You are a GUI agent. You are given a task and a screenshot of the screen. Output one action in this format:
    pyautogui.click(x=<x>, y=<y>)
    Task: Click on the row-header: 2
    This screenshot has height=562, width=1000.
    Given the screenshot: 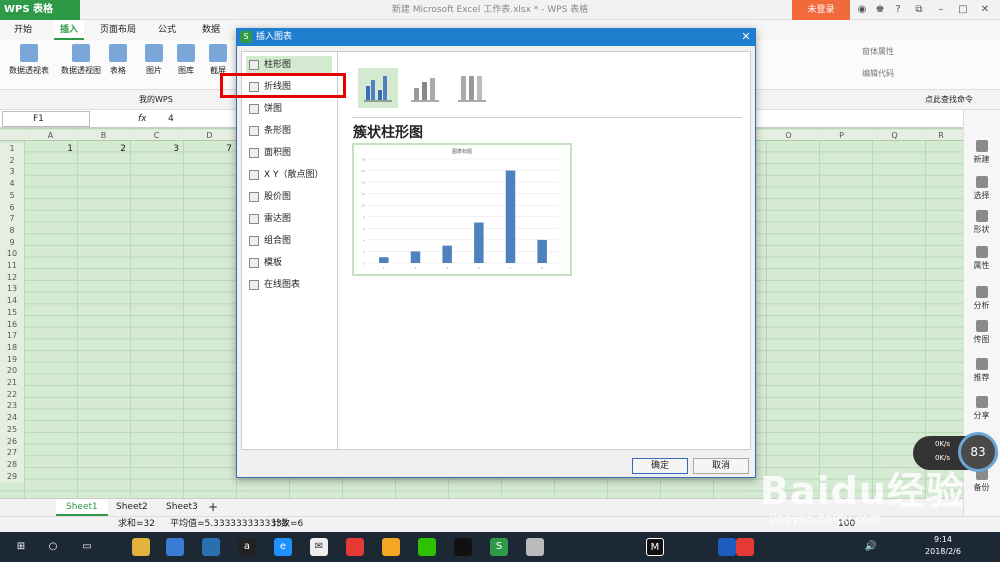 What is the action you would take?
    pyautogui.click(x=12, y=160)
    